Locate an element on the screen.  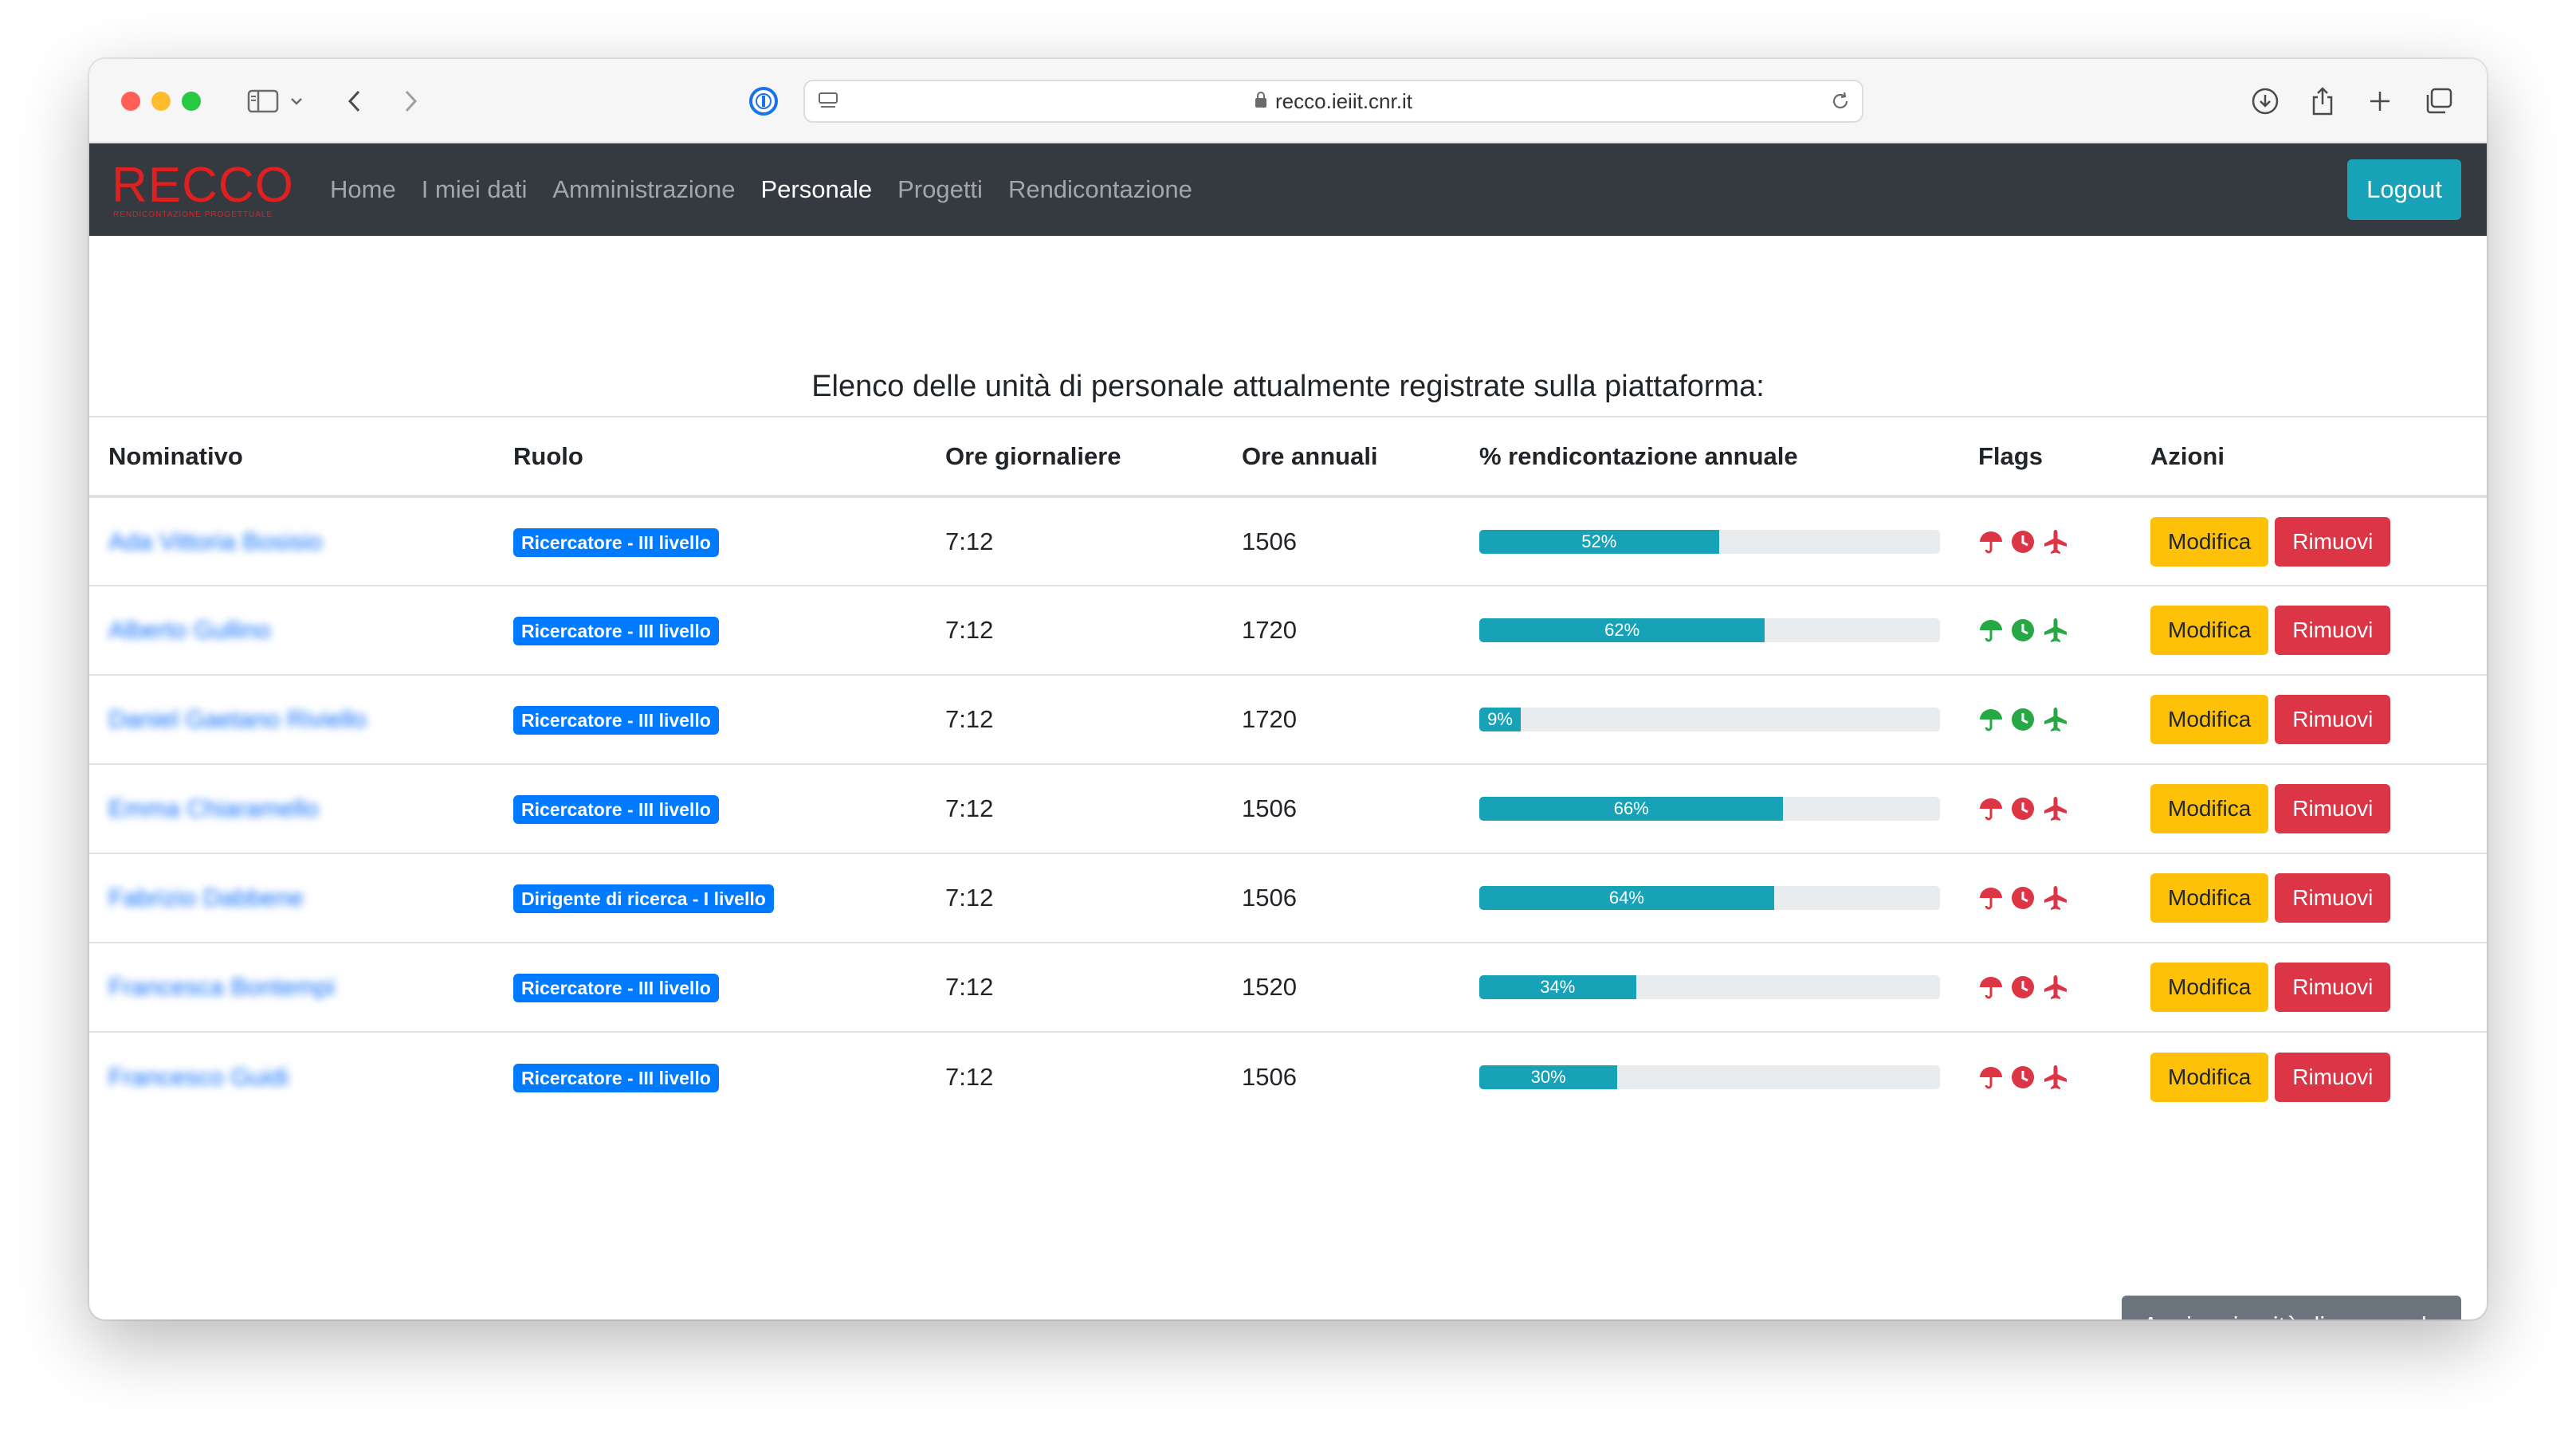
umbrella-icon is located at coordinates (1991, 542).